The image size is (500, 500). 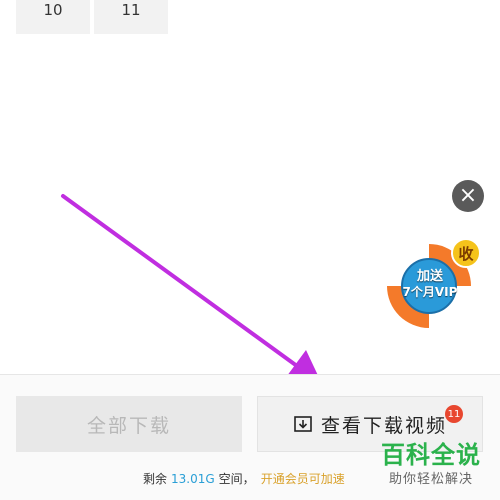 What do you see at coordinates (430, 292) in the screenshot?
I see `promo-line2: 7个月VIP` at bounding box center [430, 292].